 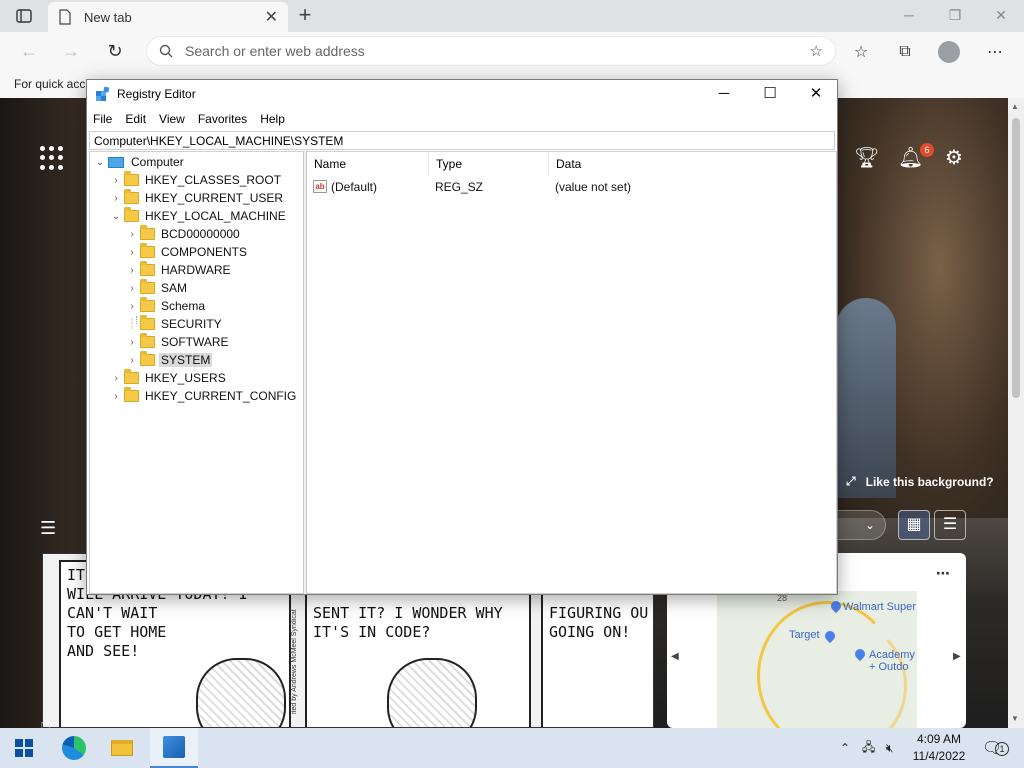 What do you see at coordinates (491, 51) in the screenshot?
I see `address-bar: Search or enter web address ☆` at bounding box center [491, 51].